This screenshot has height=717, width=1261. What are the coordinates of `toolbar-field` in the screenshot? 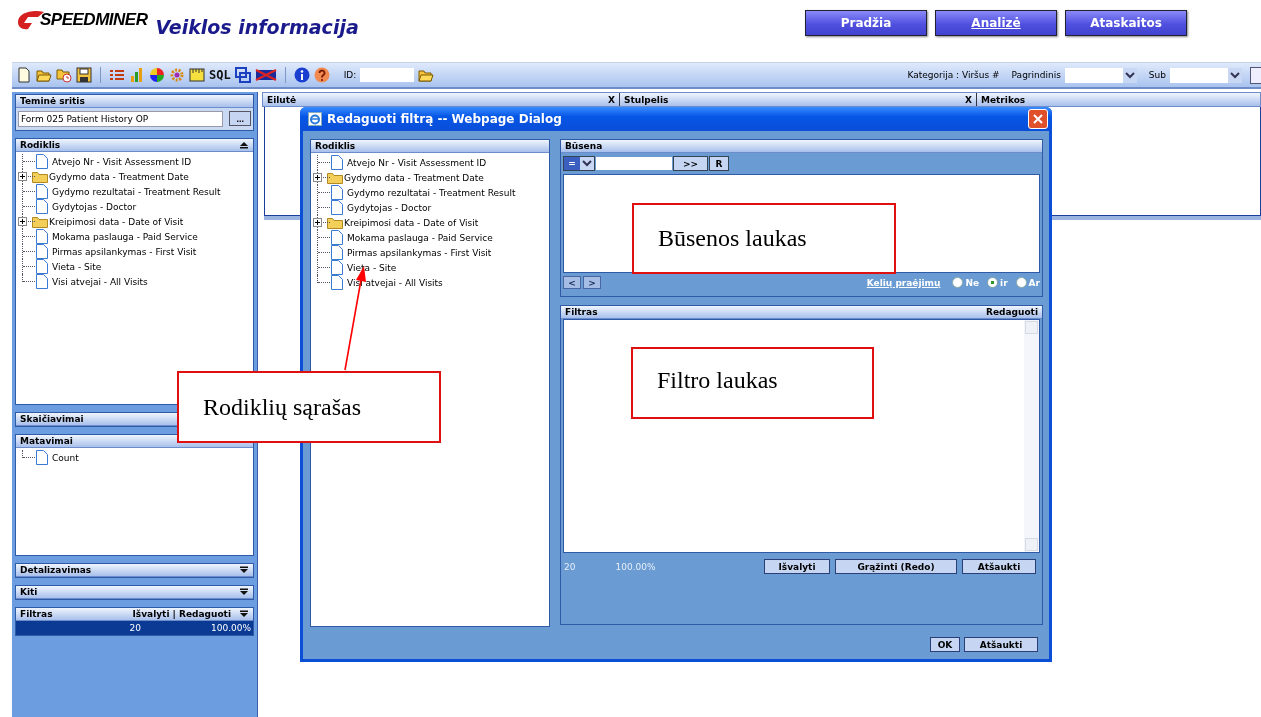 It's located at (1255, 75).